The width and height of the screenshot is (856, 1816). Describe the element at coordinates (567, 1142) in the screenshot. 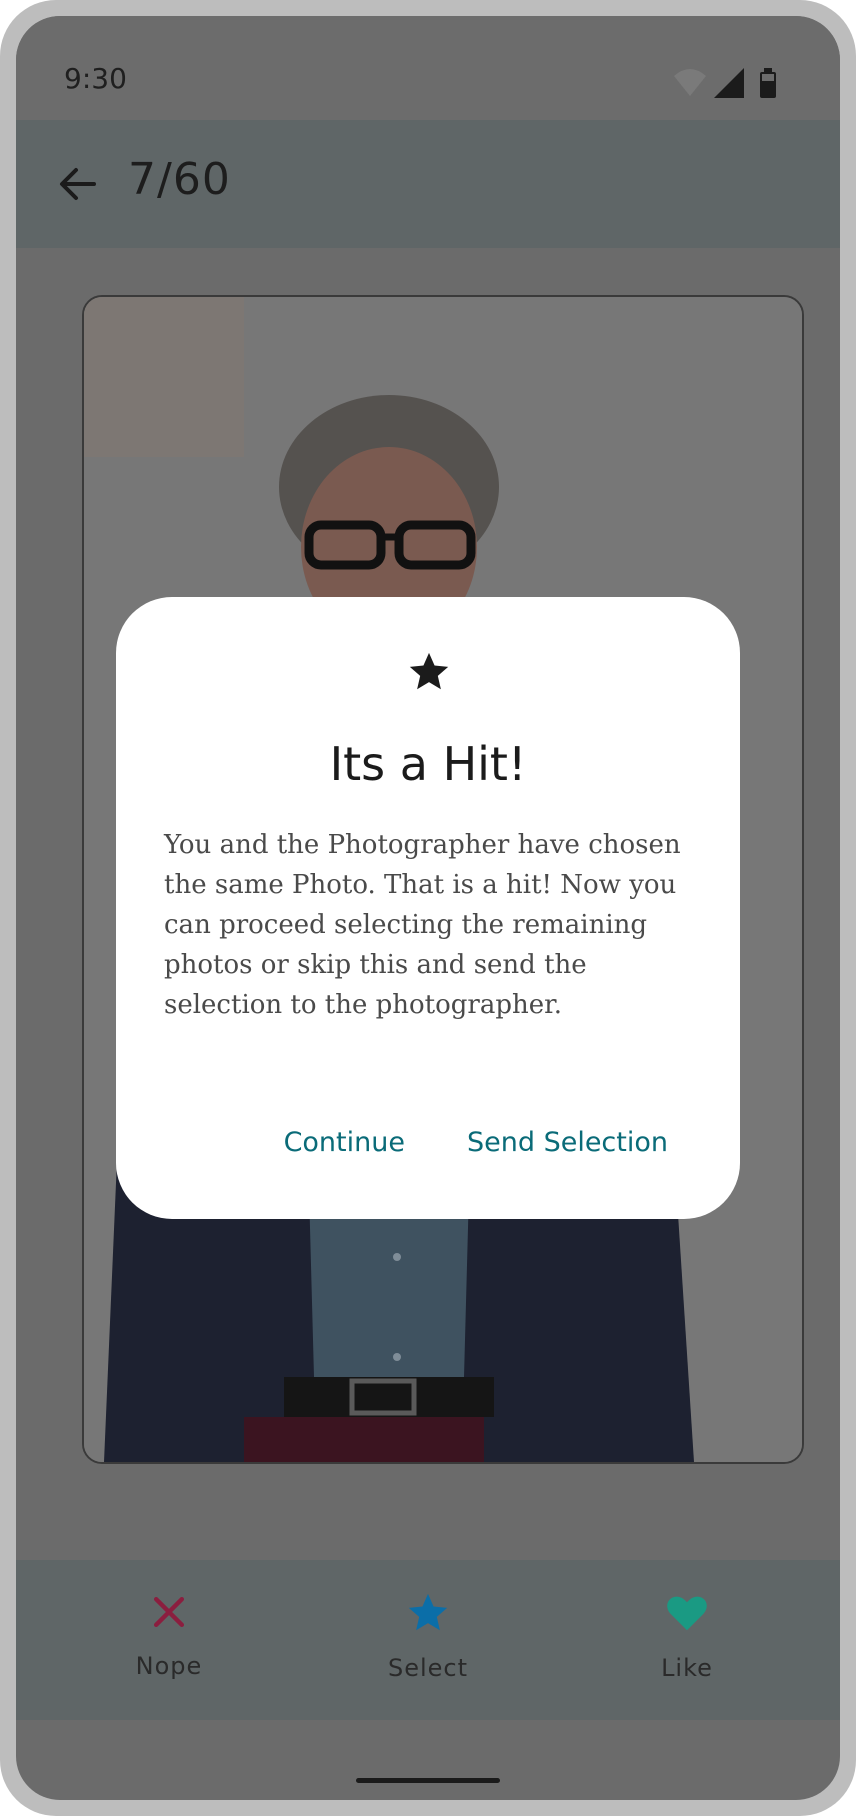

I see `send-selection-button: Send Selection` at that location.